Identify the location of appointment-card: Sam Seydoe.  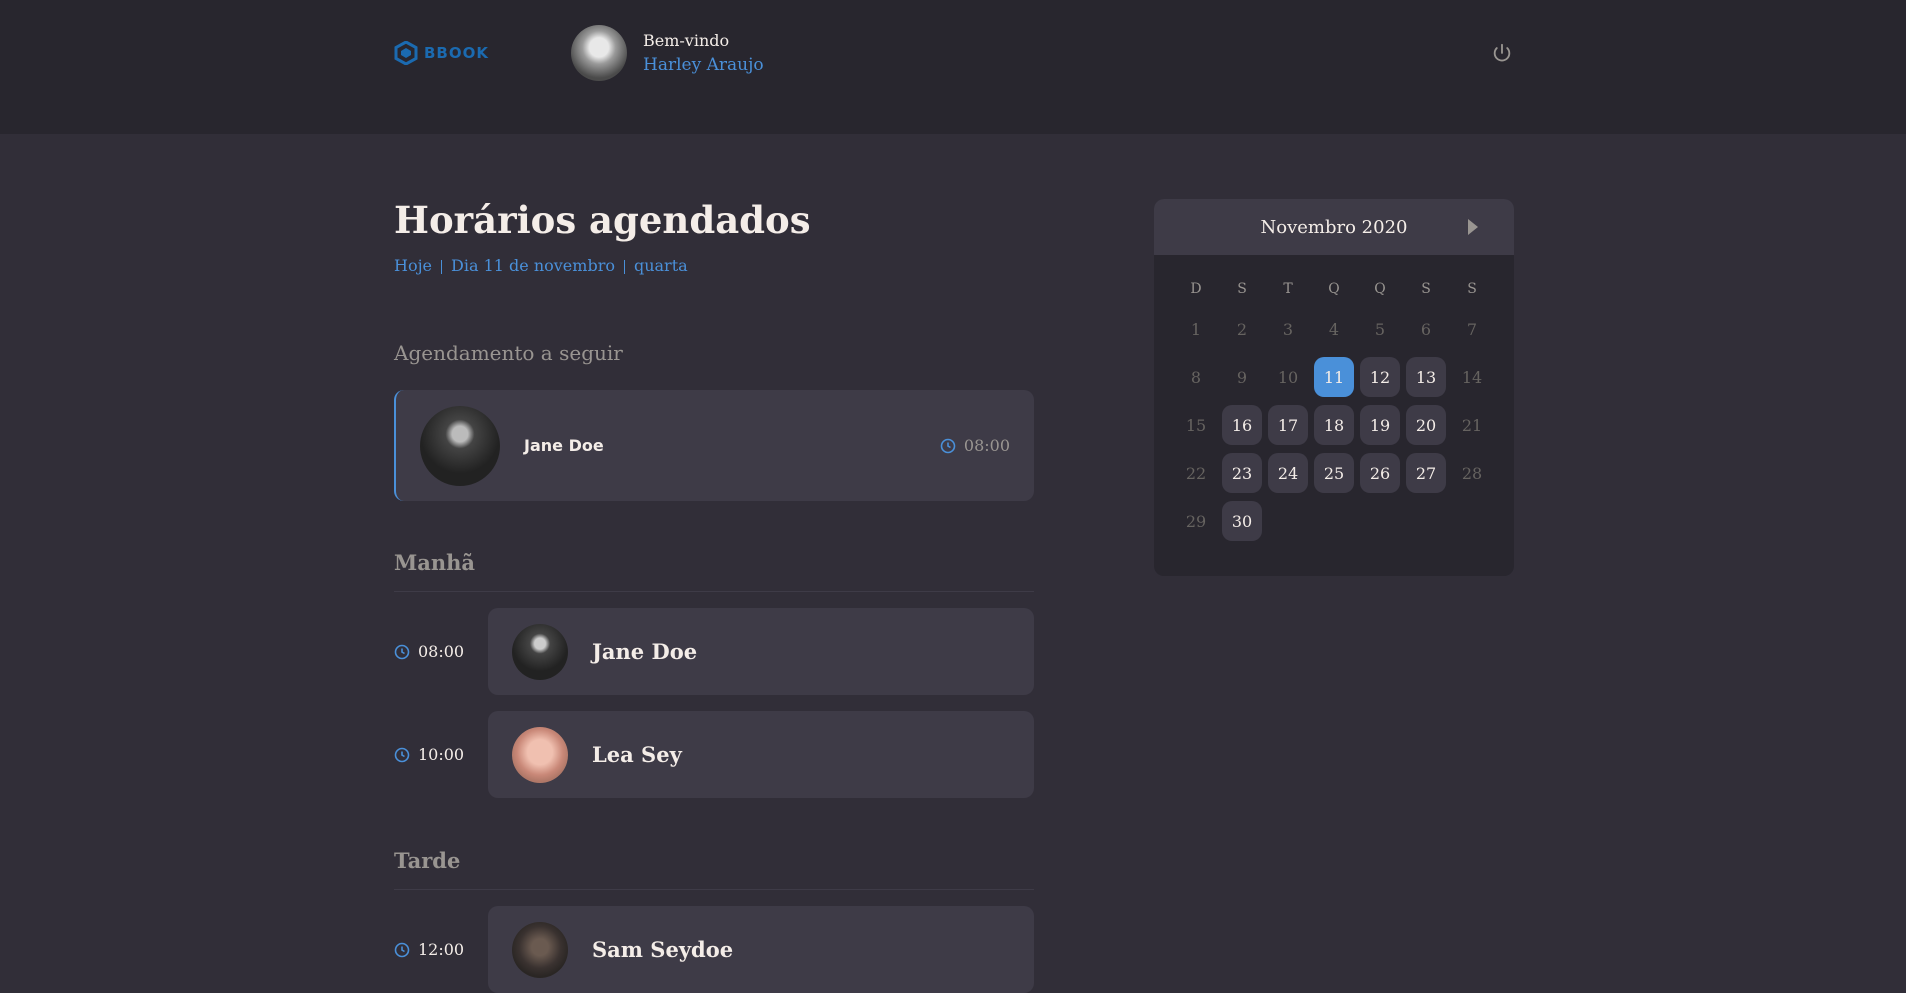
(761, 949).